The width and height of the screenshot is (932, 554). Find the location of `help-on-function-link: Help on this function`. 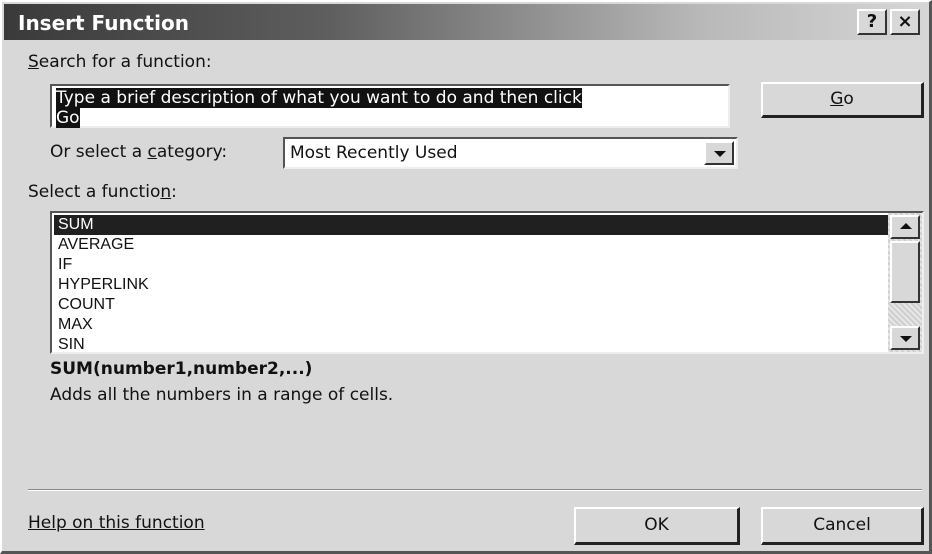

help-on-function-link: Help on this function is located at coordinates (116, 523).